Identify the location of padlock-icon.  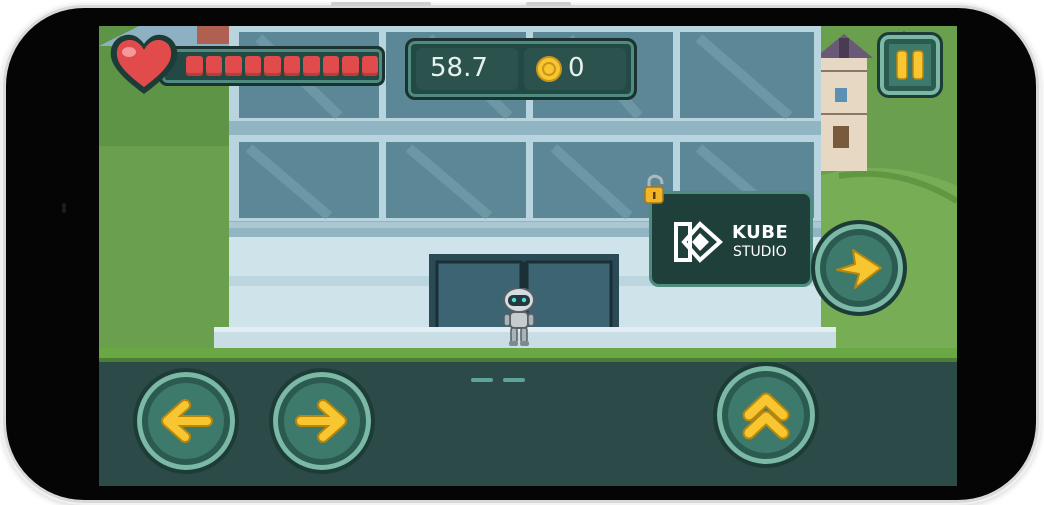
(654, 189).